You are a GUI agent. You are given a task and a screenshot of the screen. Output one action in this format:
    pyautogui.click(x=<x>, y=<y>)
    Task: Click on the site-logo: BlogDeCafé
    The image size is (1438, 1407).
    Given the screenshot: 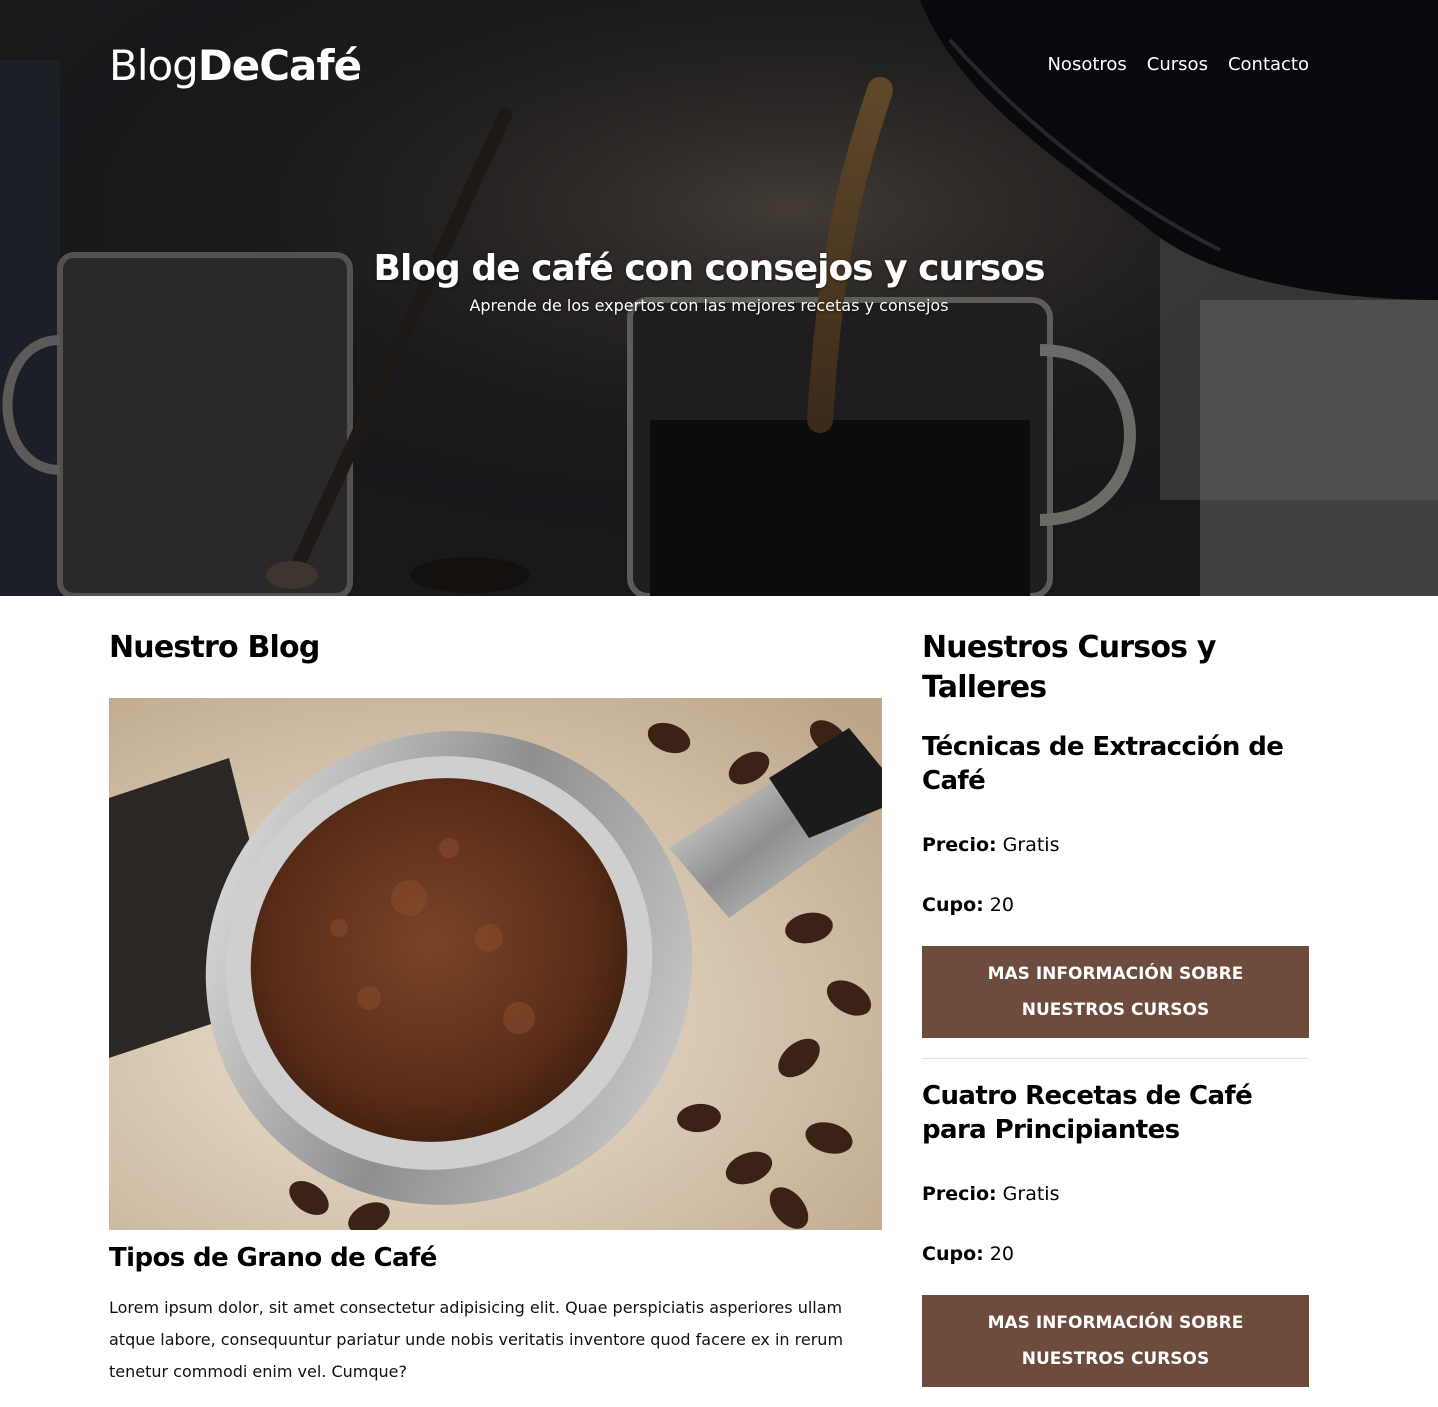 What is the action you would take?
    pyautogui.click(x=235, y=66)
    